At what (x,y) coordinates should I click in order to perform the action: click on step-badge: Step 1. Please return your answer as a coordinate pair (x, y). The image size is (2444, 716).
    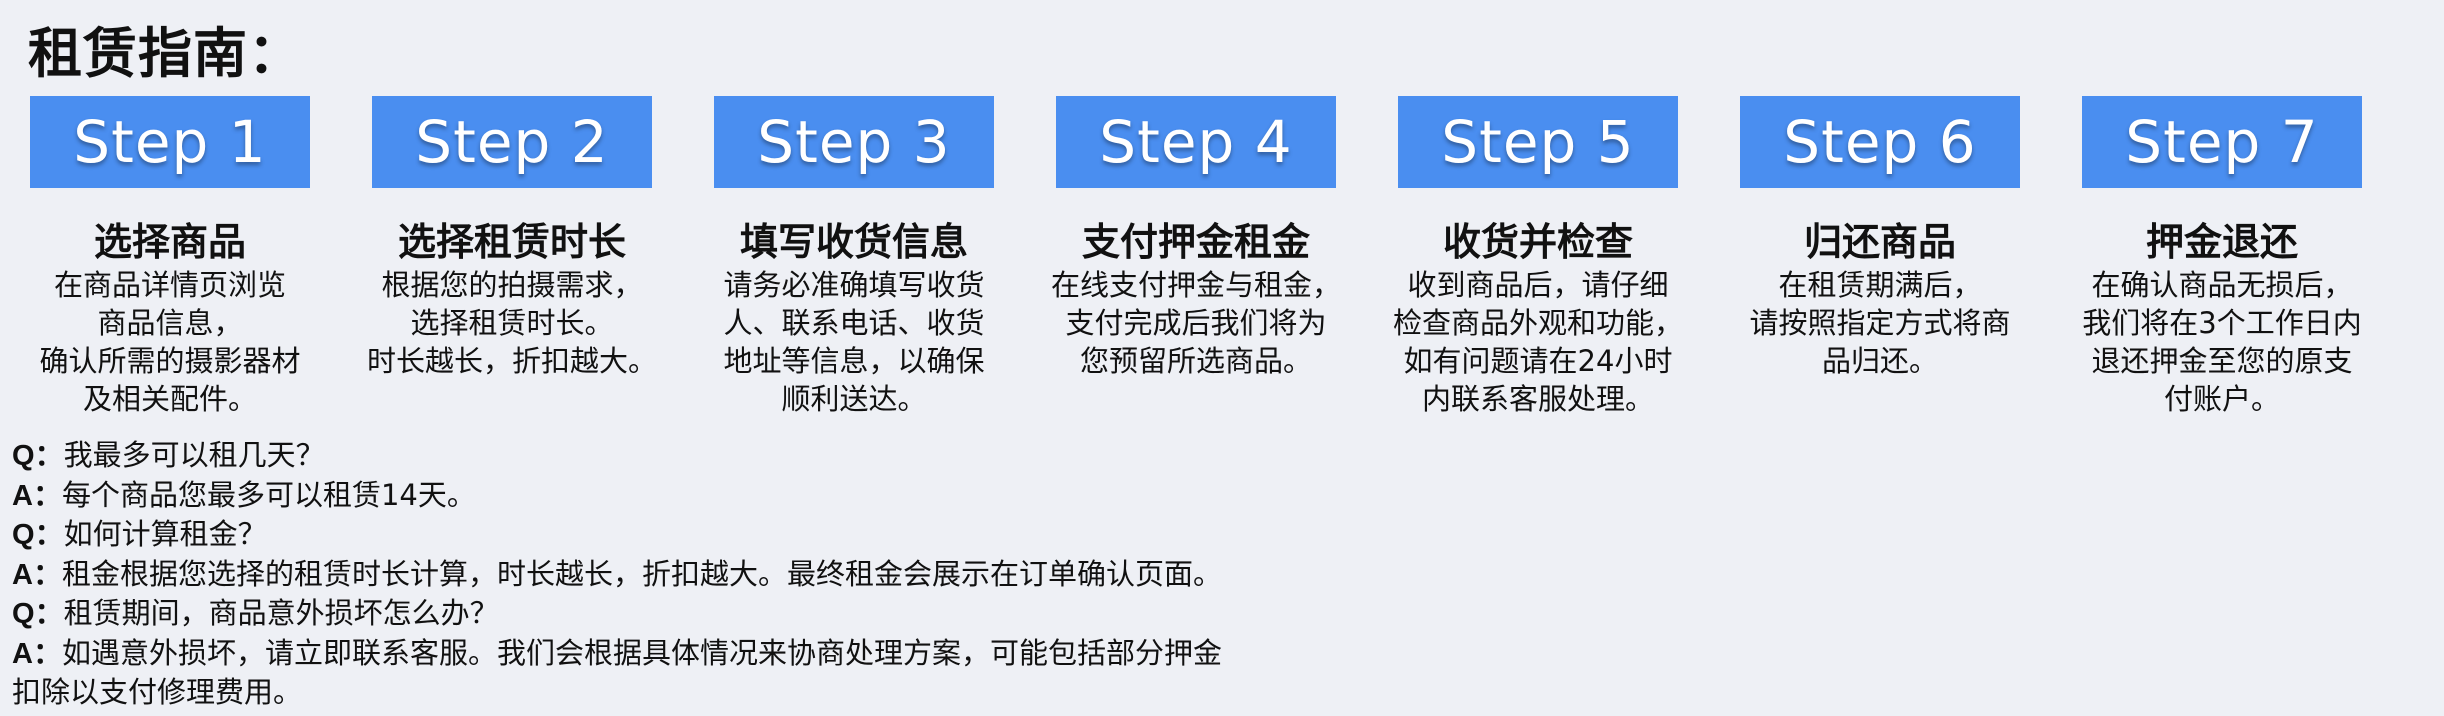
    Looking at the image, I should click on (170, 142).